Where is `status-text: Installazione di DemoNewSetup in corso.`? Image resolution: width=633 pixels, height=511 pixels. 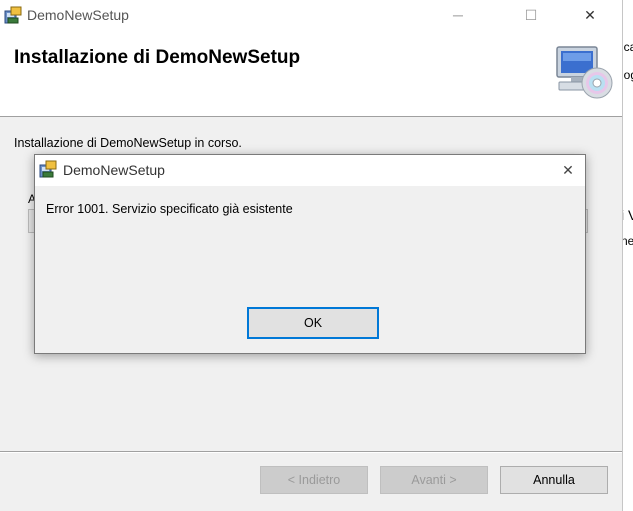 status-text: Installazione di DemoNewSetup in corso. is located at coordinates (128, 143).